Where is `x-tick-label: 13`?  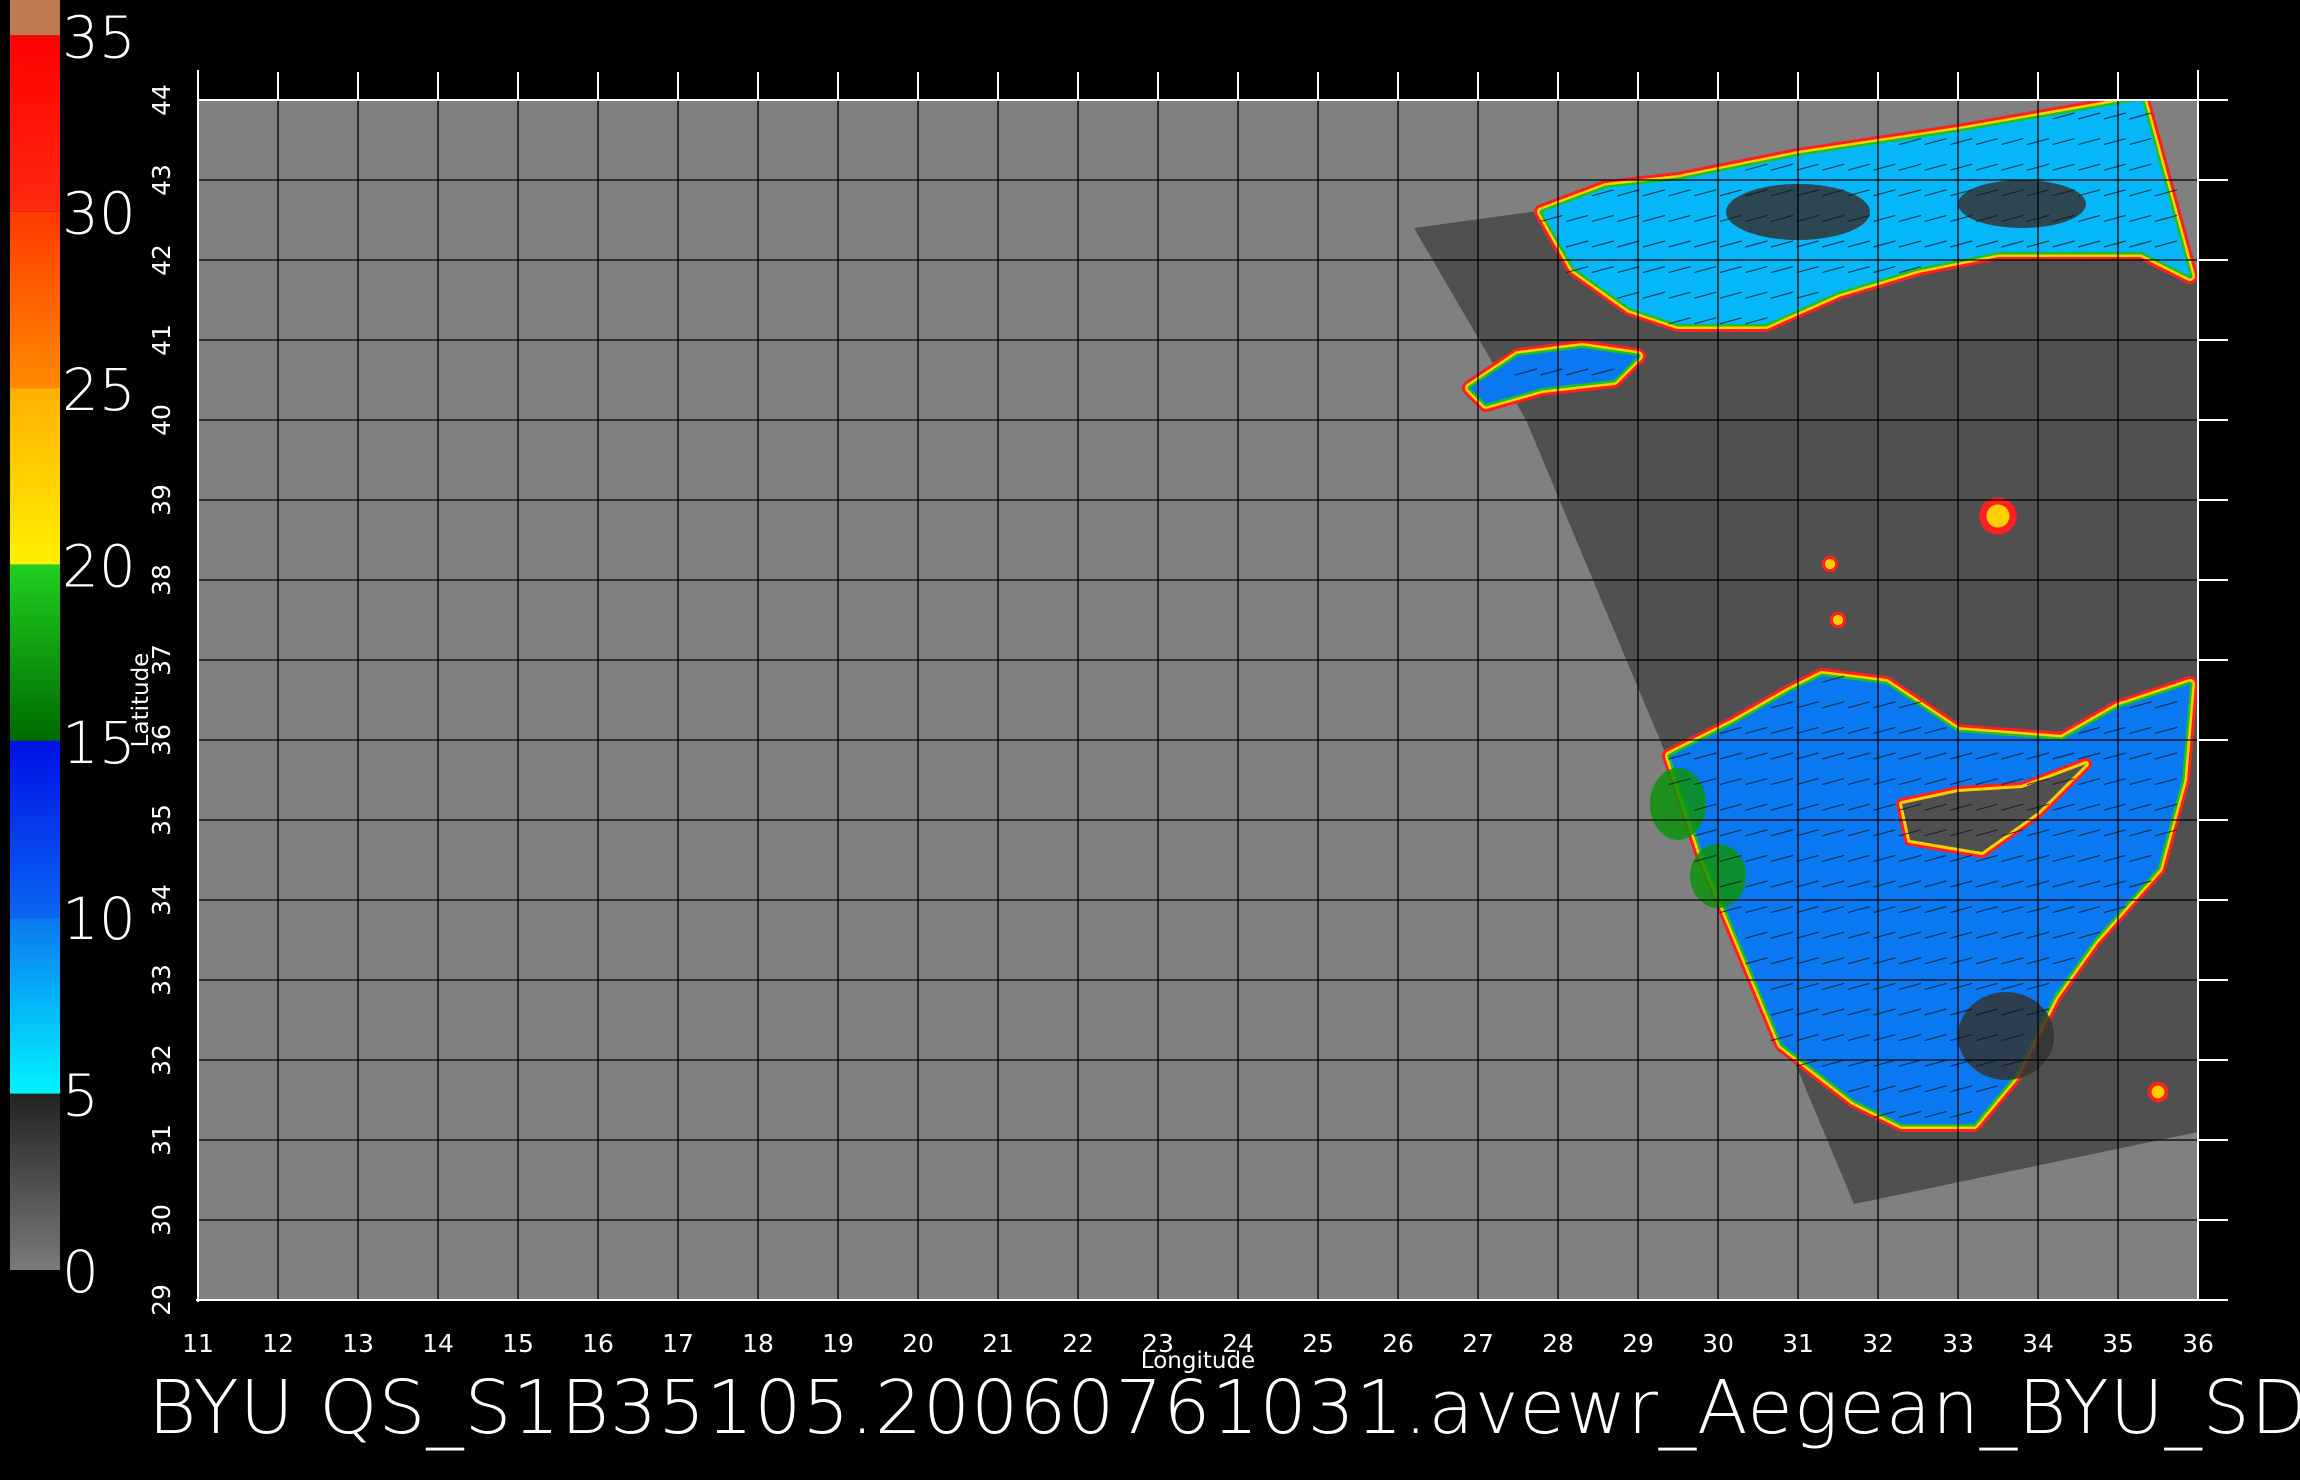 x-tick-label: 13 is located at coordinates (358, 1343).